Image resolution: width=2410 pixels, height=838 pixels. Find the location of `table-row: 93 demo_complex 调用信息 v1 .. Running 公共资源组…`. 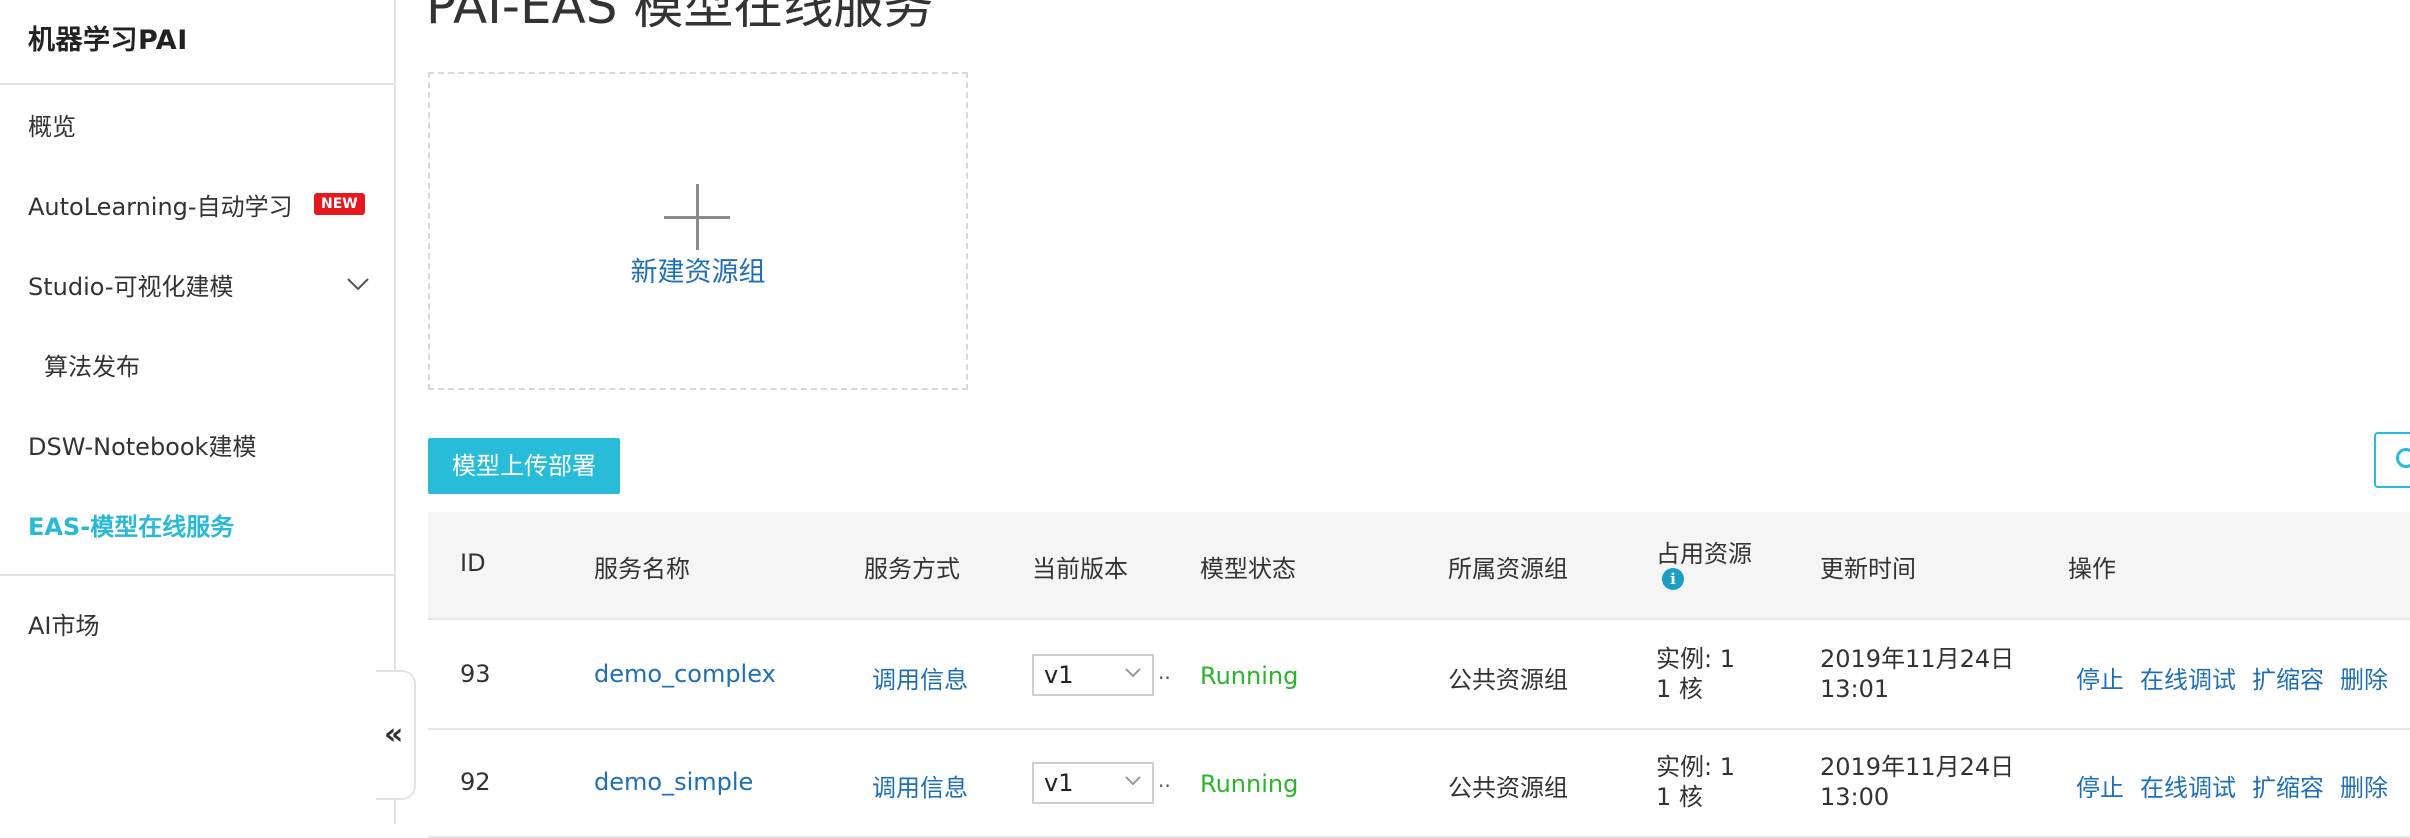

table-row: 93 demo_complex 调用信息 v1 .. Running 公共资源组… is located at coordinates (1419, 676).